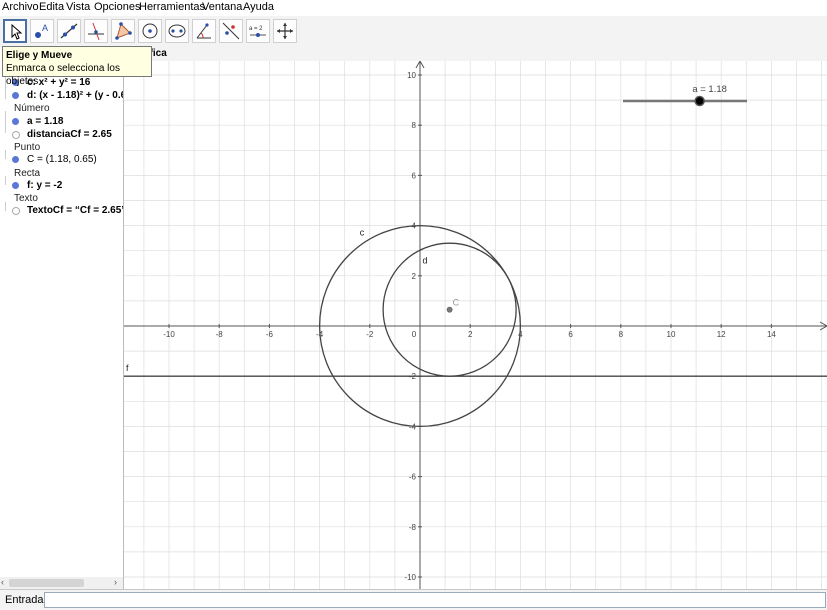 Image resolution: width=827 pixels, height=610 pixels. I want to click on x-tick-label: 6, so click(570, 334).